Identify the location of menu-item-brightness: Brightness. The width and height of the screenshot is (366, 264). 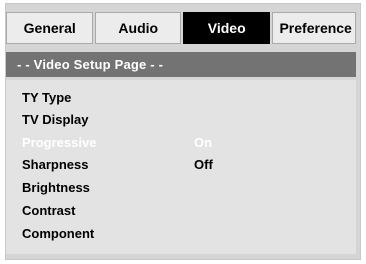
(182, 187).